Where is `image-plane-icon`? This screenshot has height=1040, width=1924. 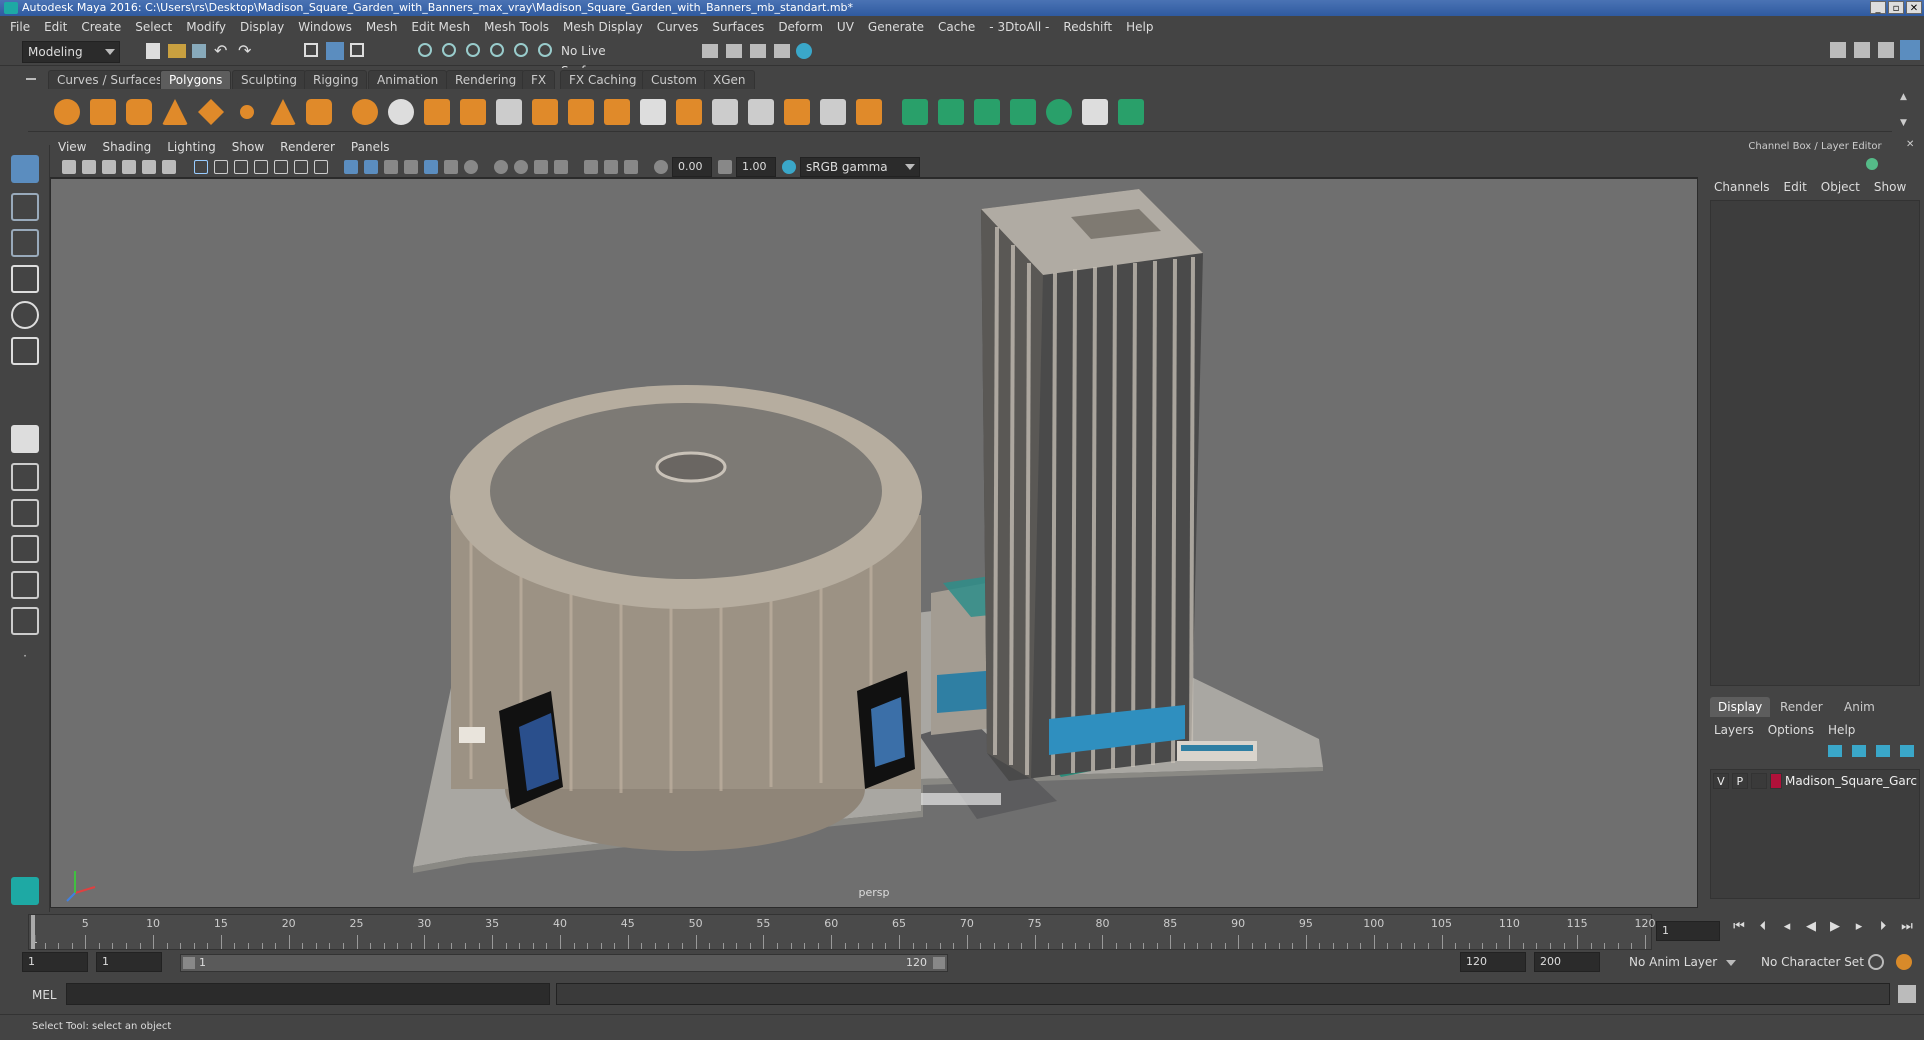 image-plane-icon is located at coordinates (129, 167).